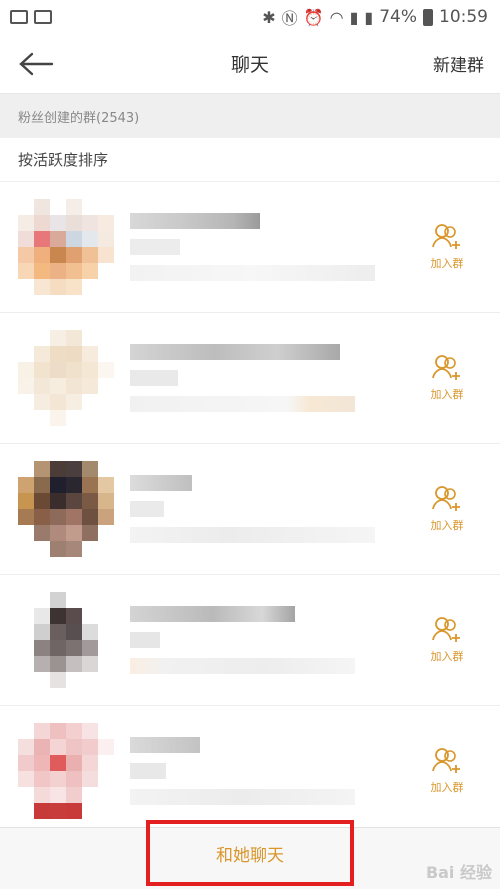  What do you see at coordinates (398, 17) in the screenshot?
I see `battery-percent: 74%` at bounding box center [398, 17].